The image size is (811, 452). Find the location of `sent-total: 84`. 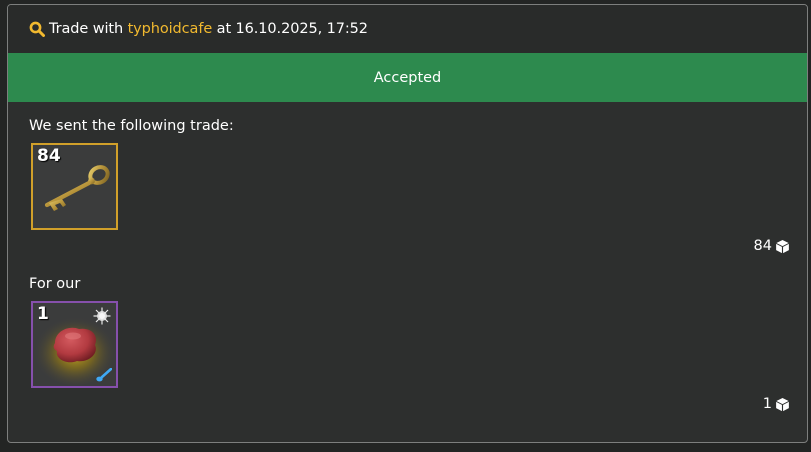

sent-total: 84 is located at coordinates (772, 246).